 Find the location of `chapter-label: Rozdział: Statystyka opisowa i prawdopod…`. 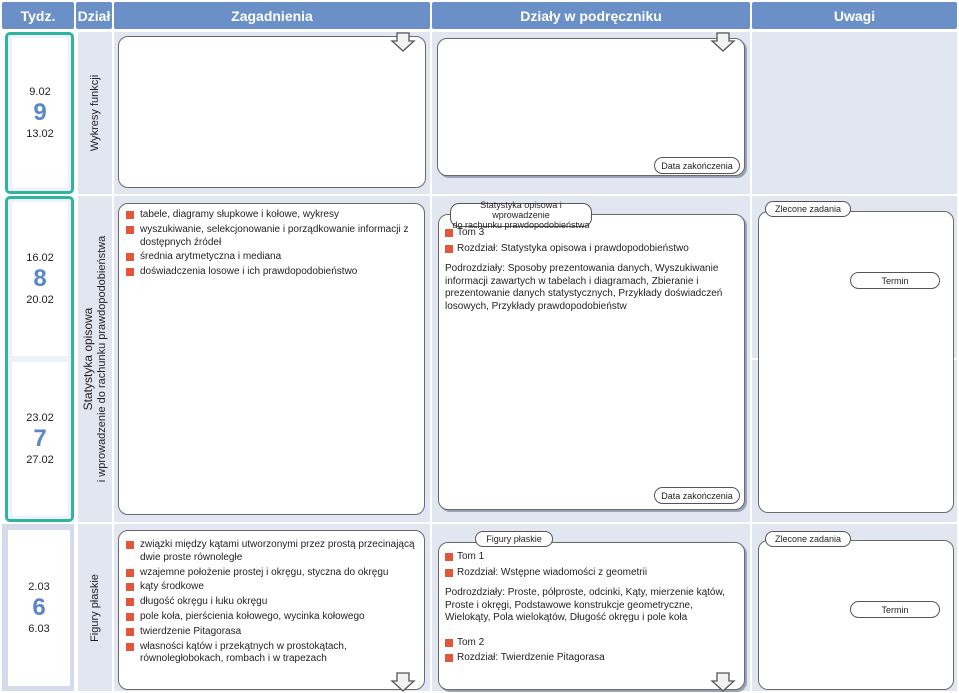

chapter-label: Rozdział: Statystyka opisowa i prawdopod… is located at coordinates (592, 249).